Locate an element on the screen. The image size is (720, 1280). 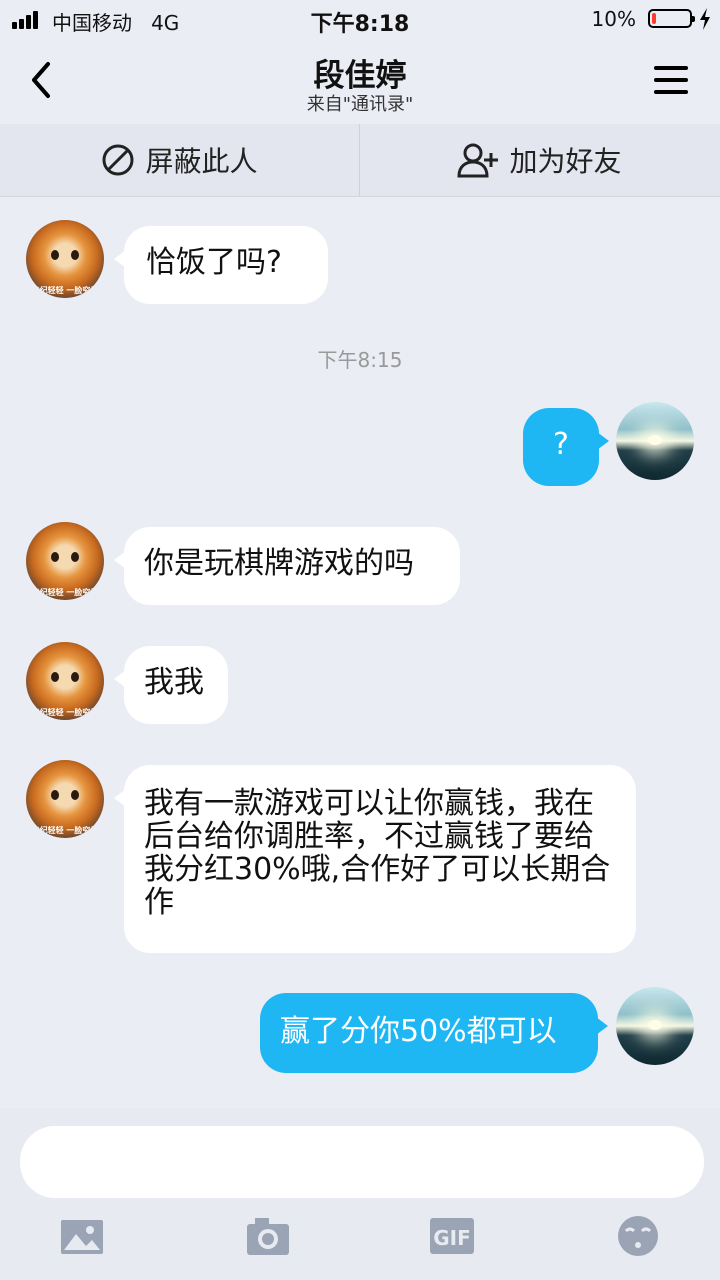
composer: GIF is located at coordinates (360, 1194).